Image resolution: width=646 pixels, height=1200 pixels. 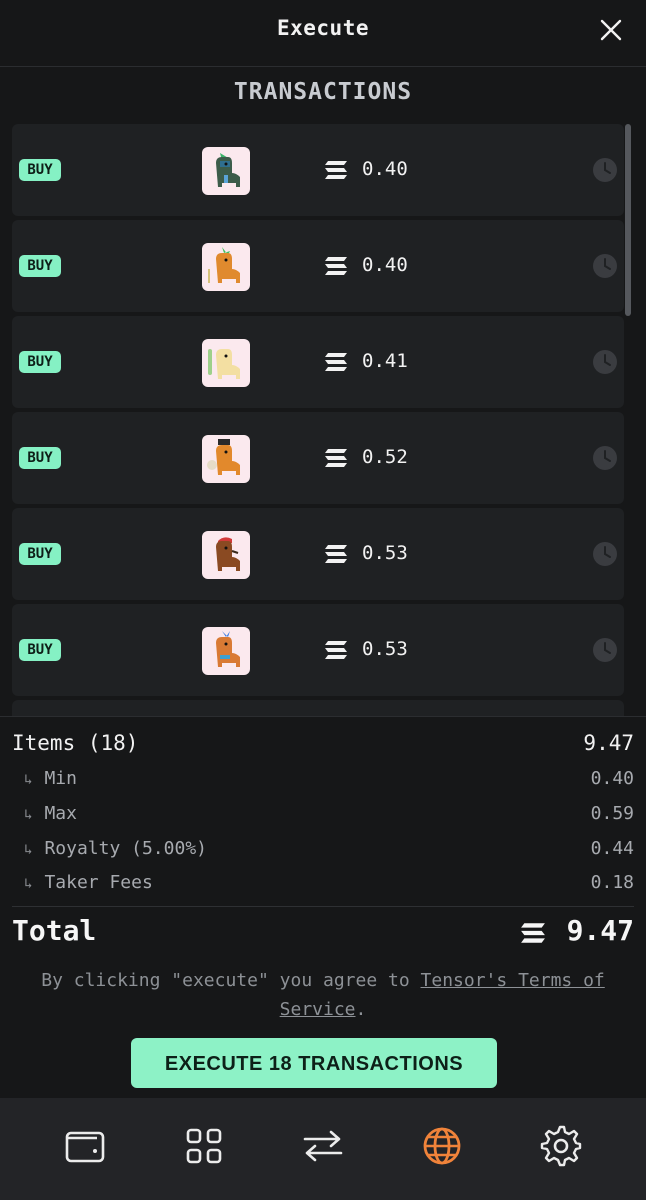 I want to click on transaction-row: BUY 0.52, so click(x=318, y=458).